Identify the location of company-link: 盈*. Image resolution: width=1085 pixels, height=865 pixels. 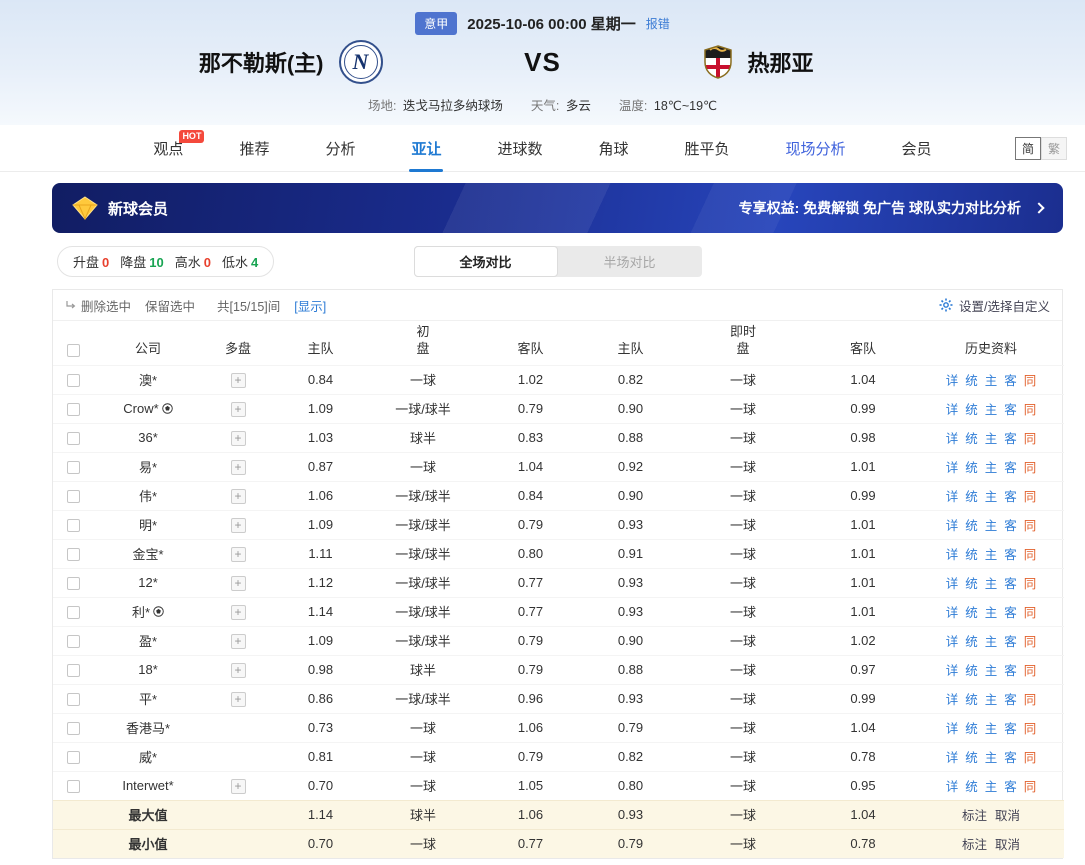
(148, 640).